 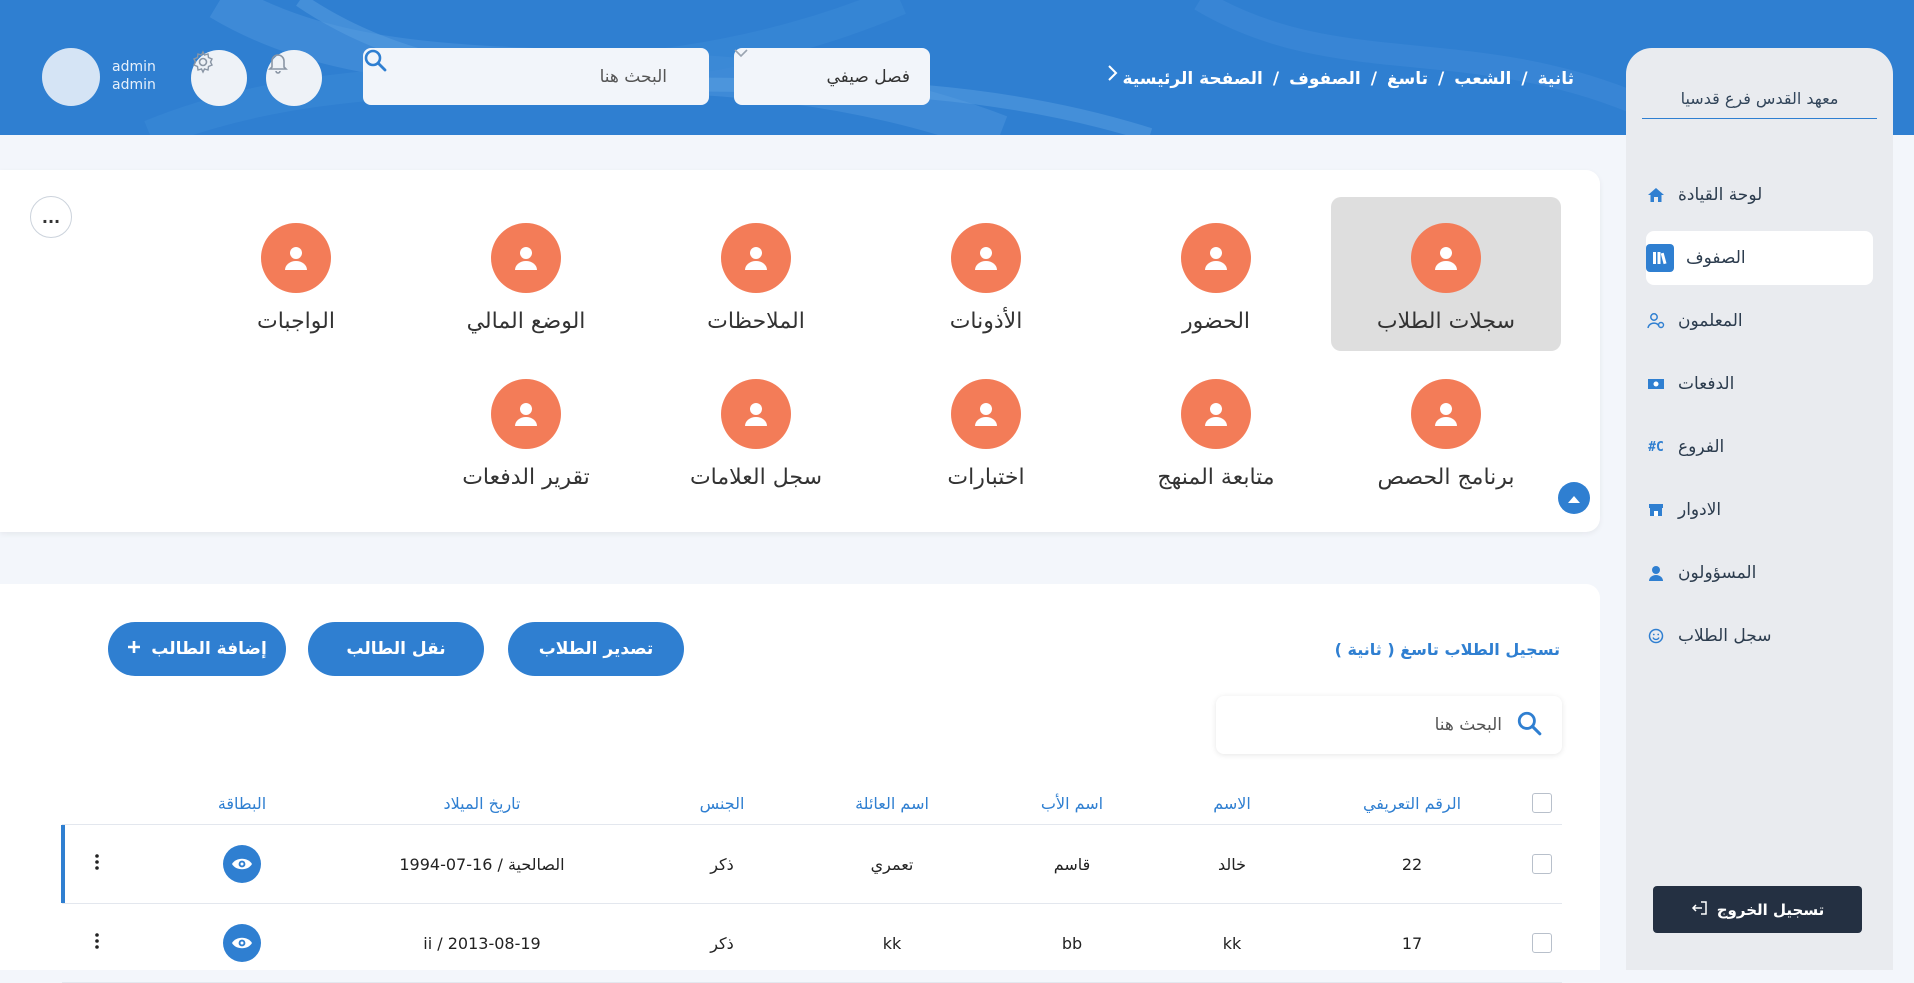 What do you see at coordinates (1555, 79) in the screenshot?
I see `breadcrumb-current: ثانية` at bounding box center [1555, 79].